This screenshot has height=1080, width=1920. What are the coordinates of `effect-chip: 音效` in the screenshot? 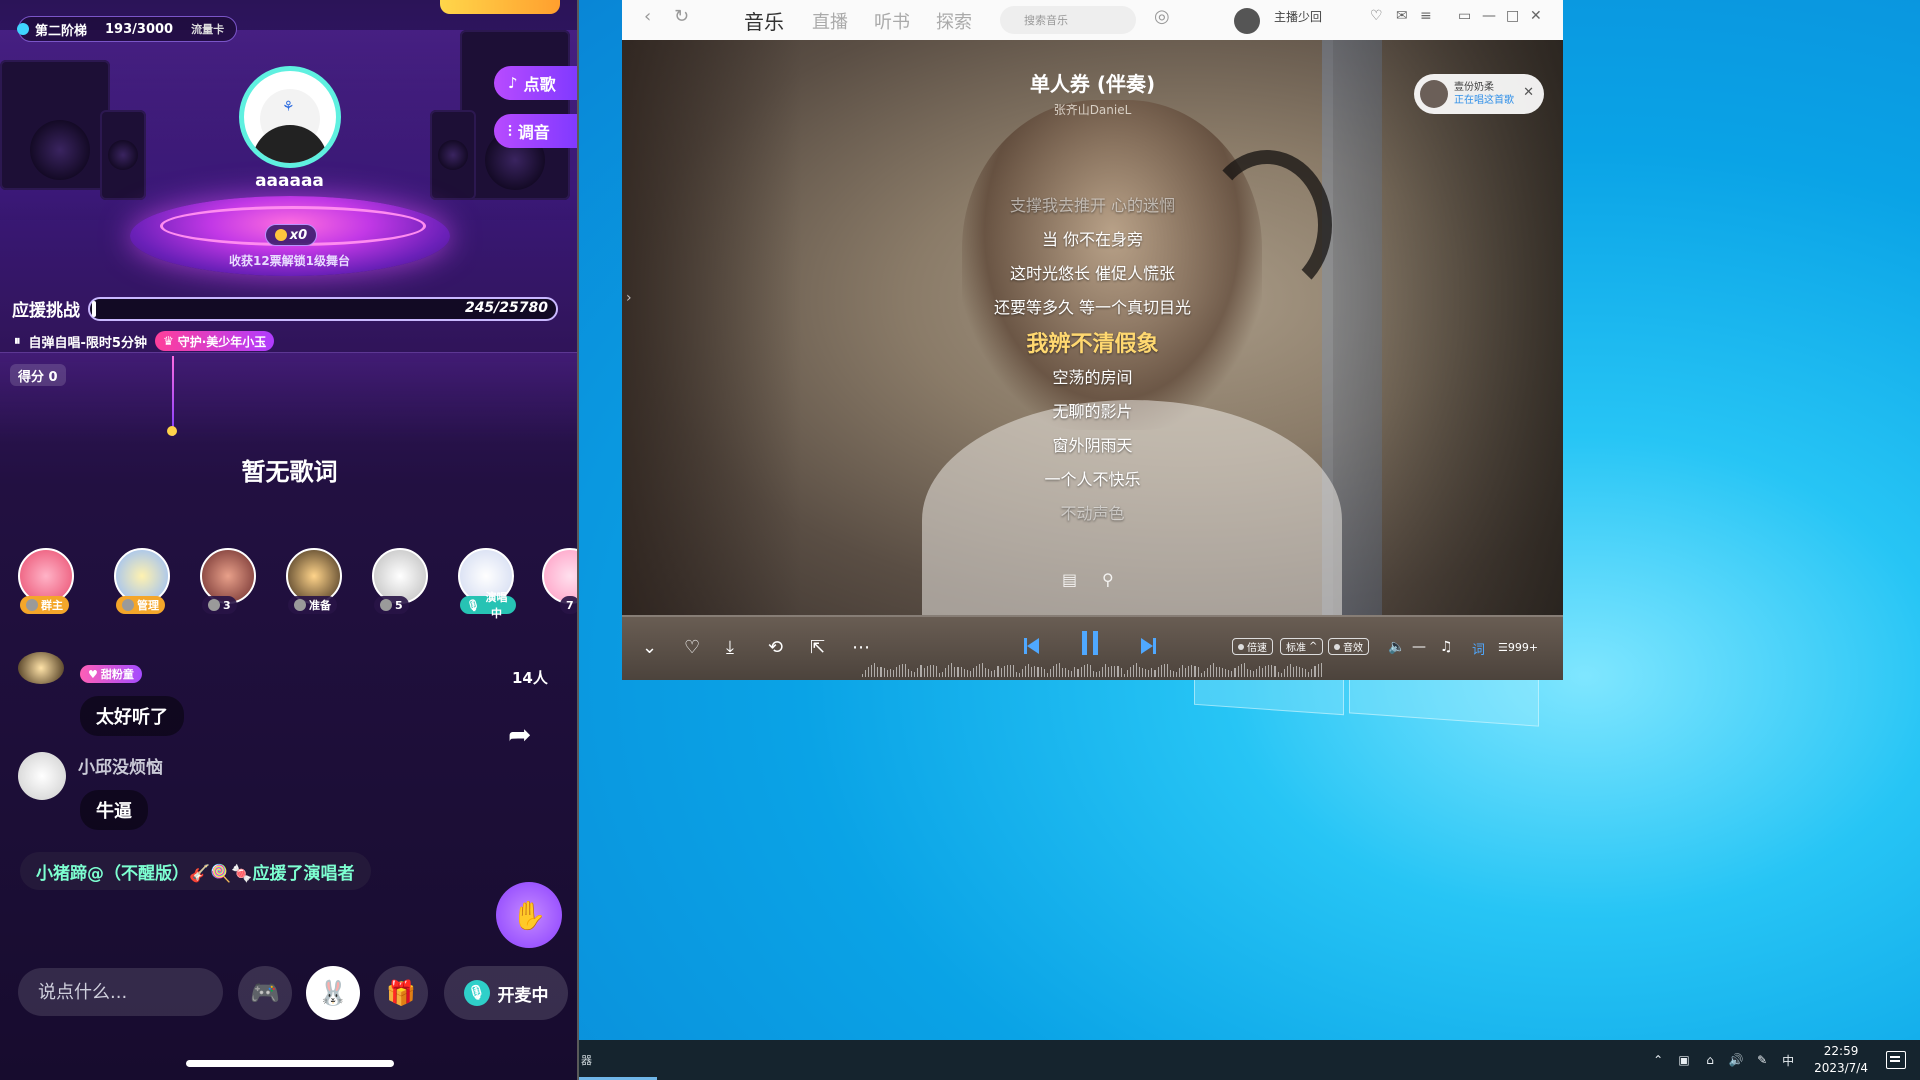 It's located at (1348, 646).